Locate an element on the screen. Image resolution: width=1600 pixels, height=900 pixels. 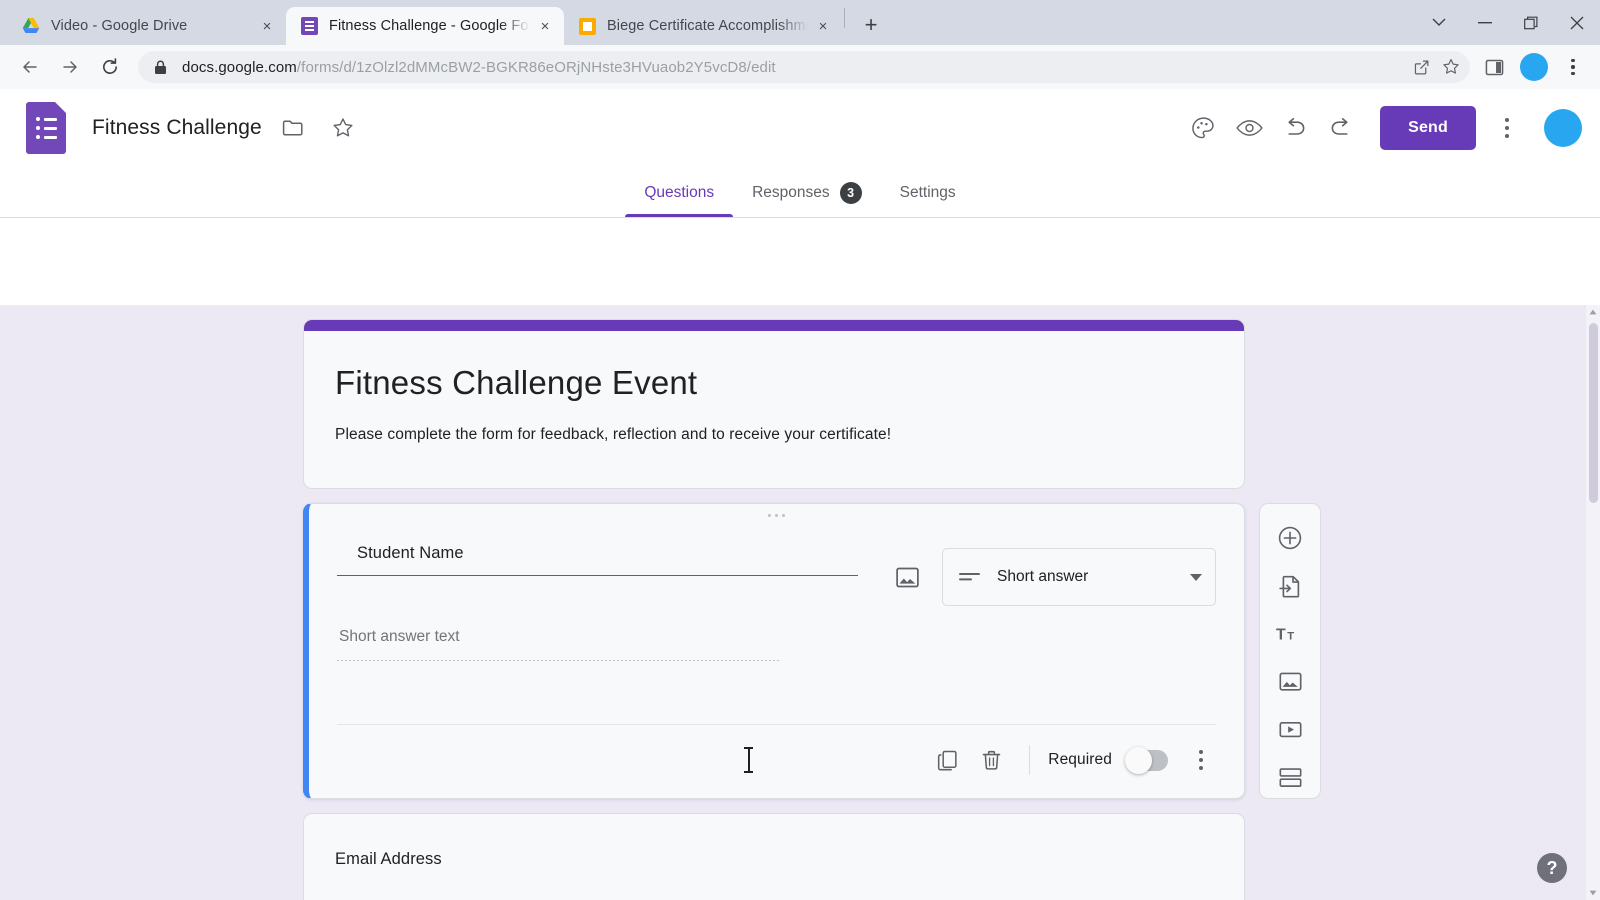
forms-toolbar: Send is located at coordinates (1381, 128).